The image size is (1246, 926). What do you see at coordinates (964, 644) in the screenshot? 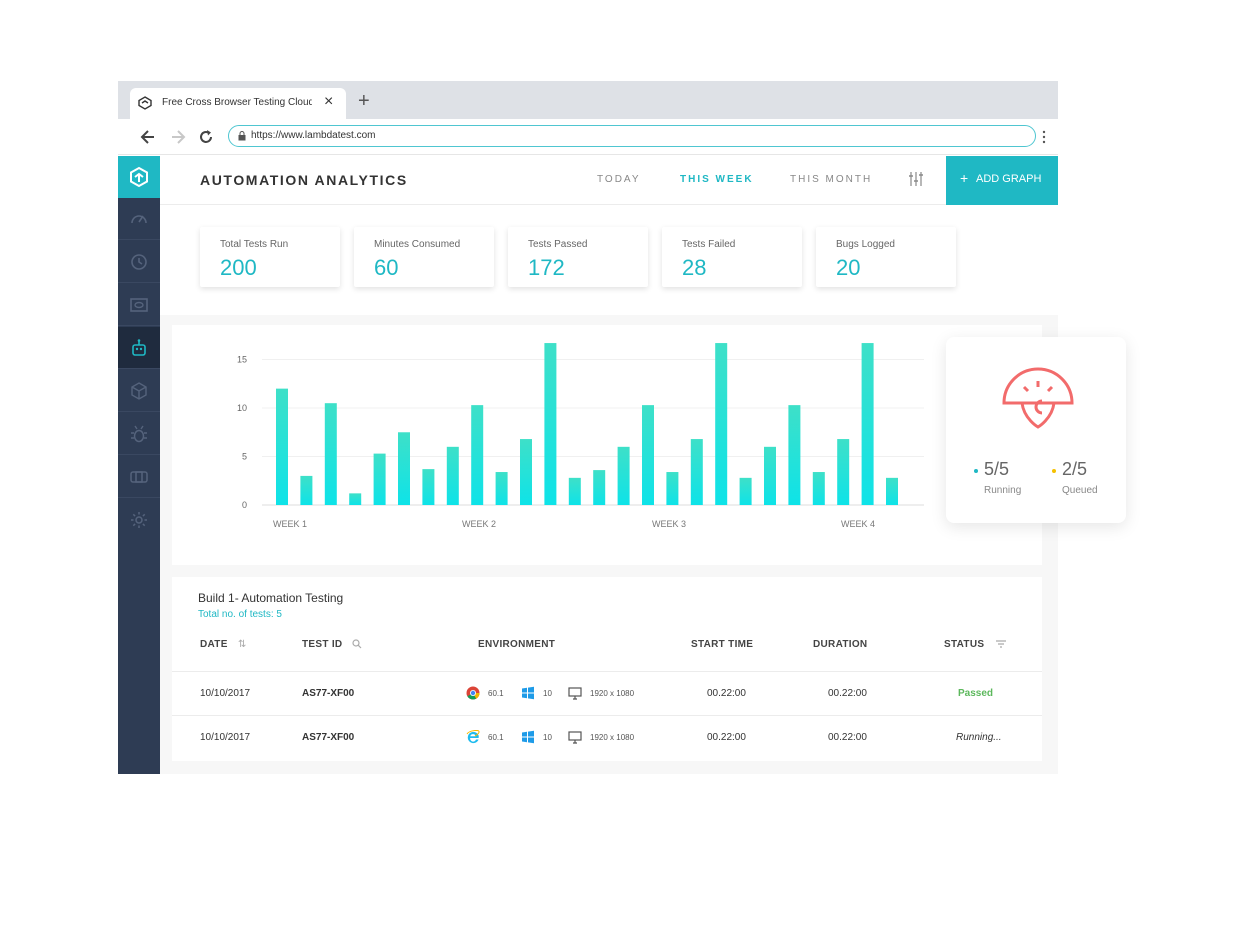
I see `col-header-status: STATUS` at bounding box center [964, 644].